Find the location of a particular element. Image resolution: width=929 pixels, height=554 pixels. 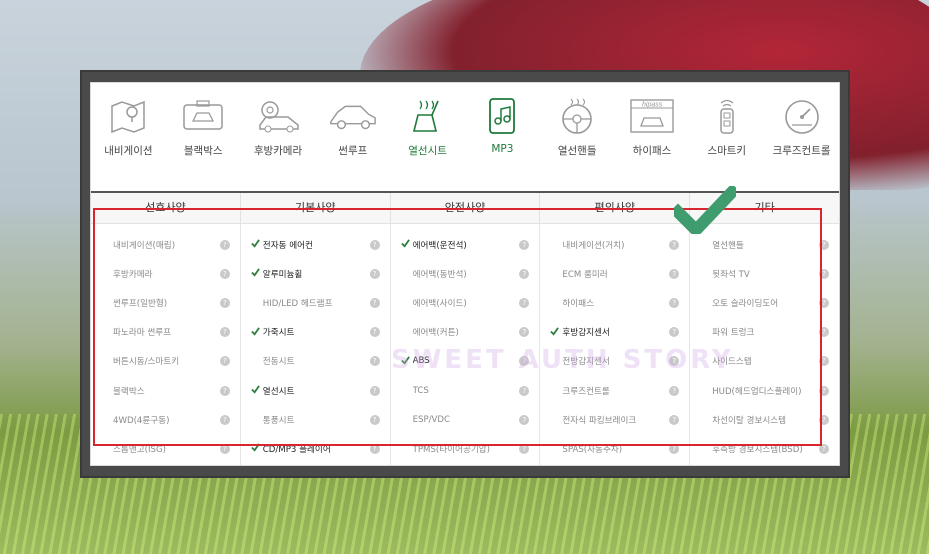

option-label: HUD(헤드업디스플레이) is located at coordinates (757, 391).